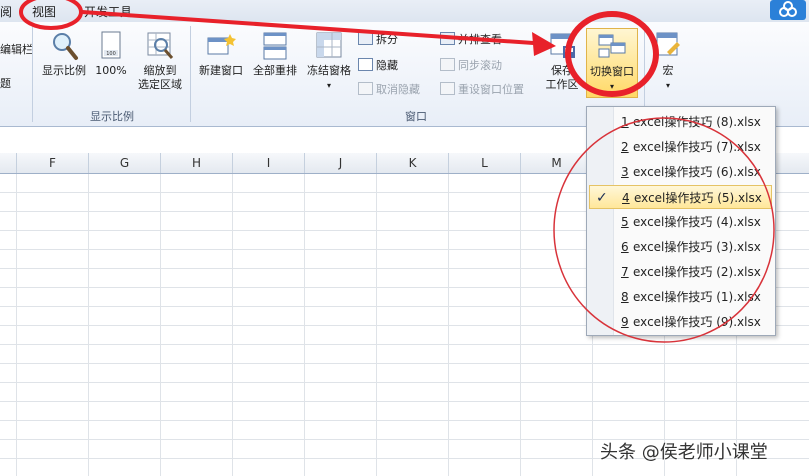  I want to click on side-by-side-icon, so click(447, 38).